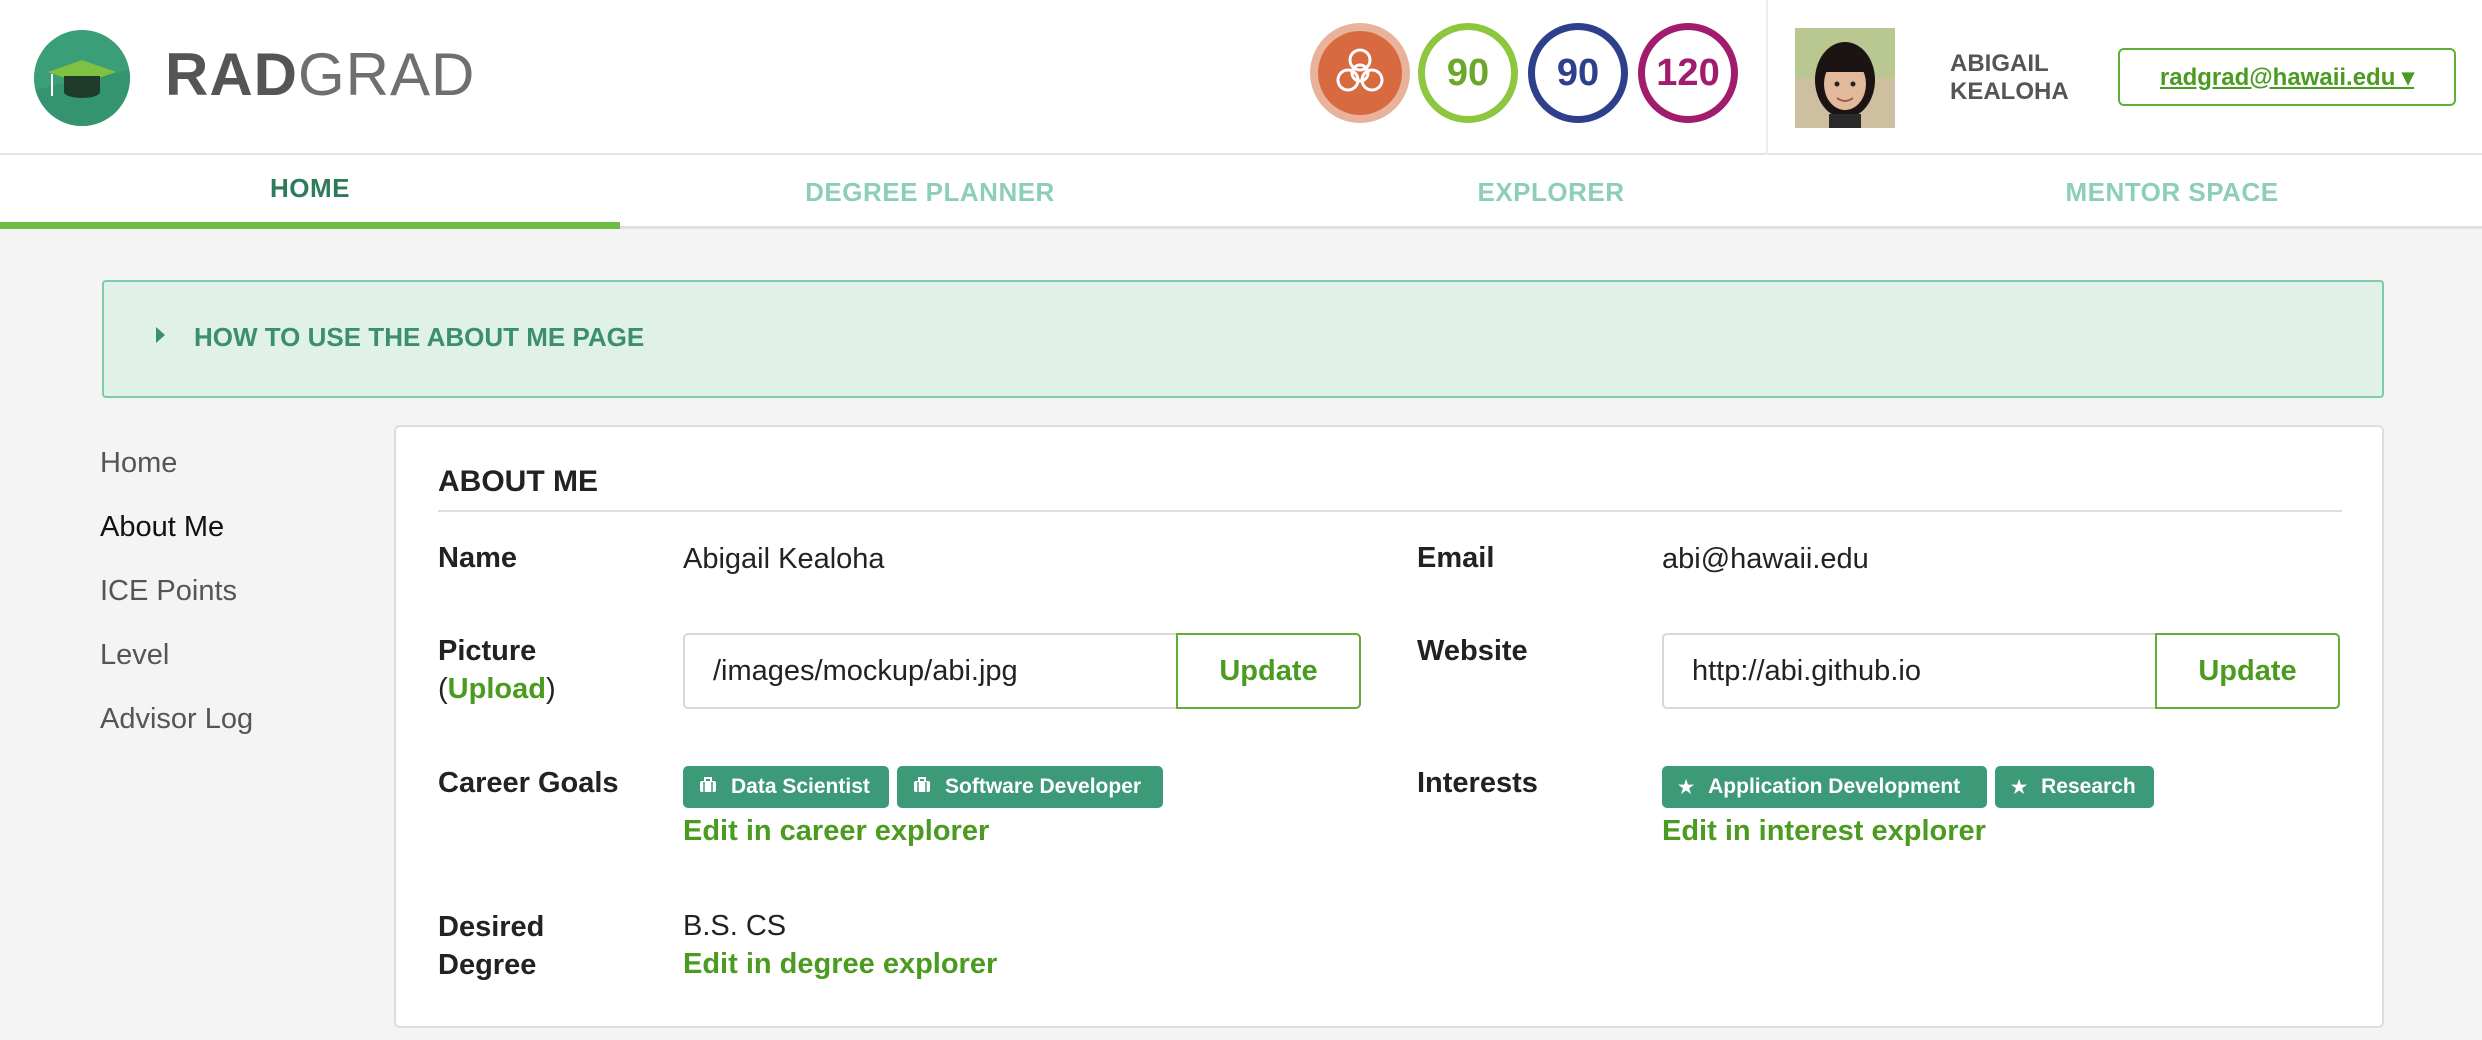 The height and width of the screenshot is (1040, 2482). Describe the element at coordinates (784, 559) in the screenshot. I see `name-value: Abigail Kealoha` at that location.